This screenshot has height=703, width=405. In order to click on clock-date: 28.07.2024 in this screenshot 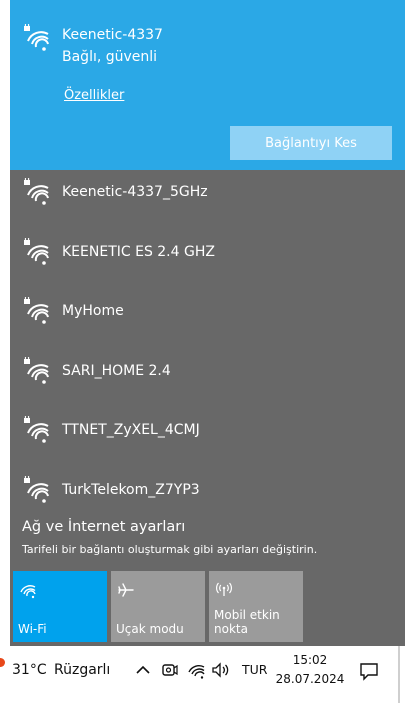, I will do `click(310, 679)`.